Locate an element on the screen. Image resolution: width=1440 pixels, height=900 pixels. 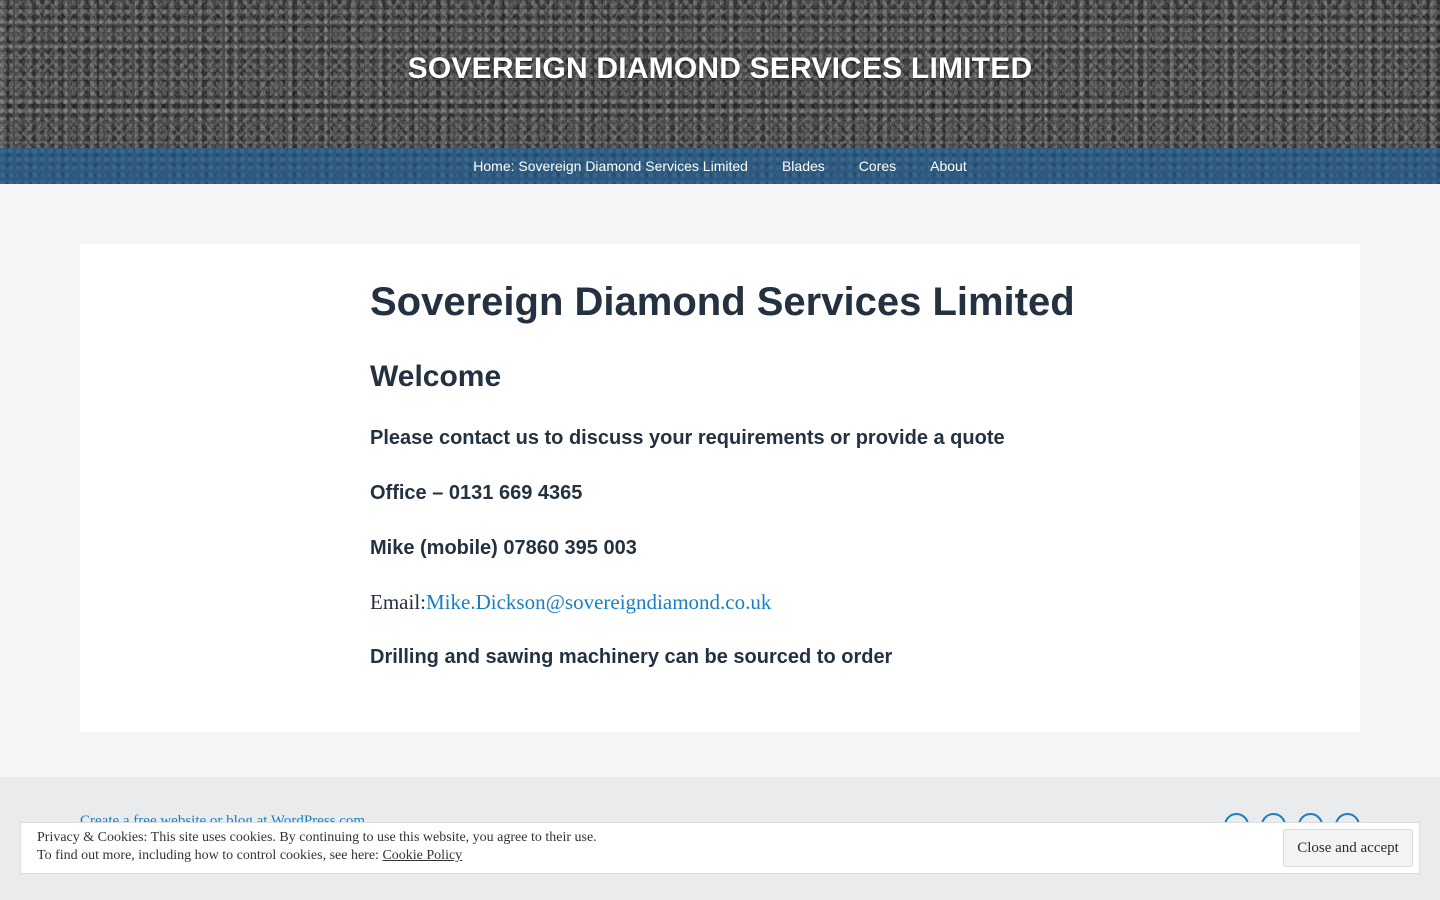
email-link: Mike.Dickson@sovereigndiamond.co.uk is located at coordinates (598, 602).